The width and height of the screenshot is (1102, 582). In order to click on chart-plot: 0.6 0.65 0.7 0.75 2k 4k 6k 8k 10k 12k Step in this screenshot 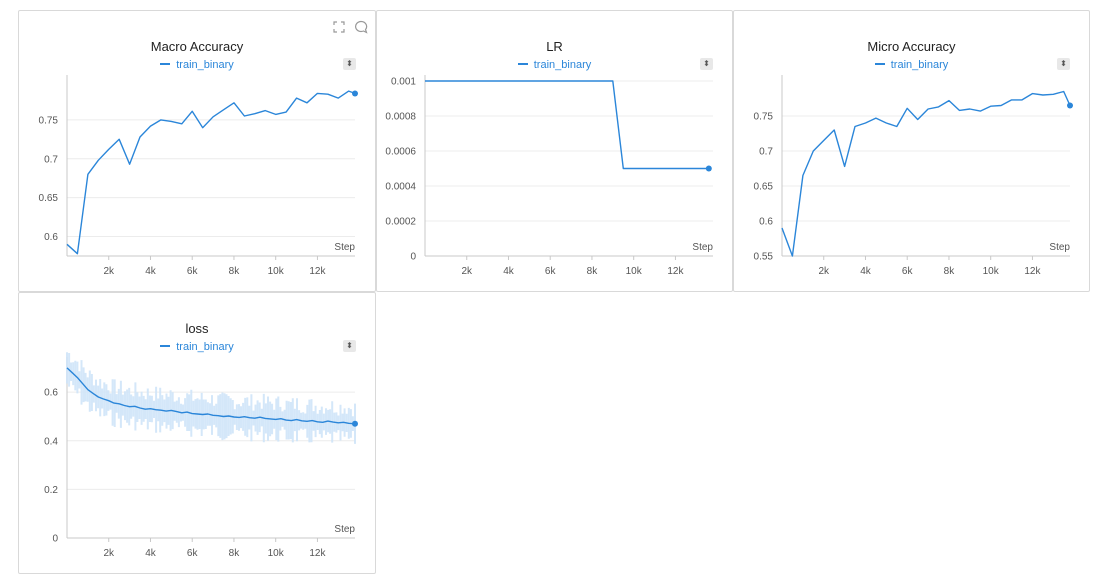, I will do `click(198, 176)`.